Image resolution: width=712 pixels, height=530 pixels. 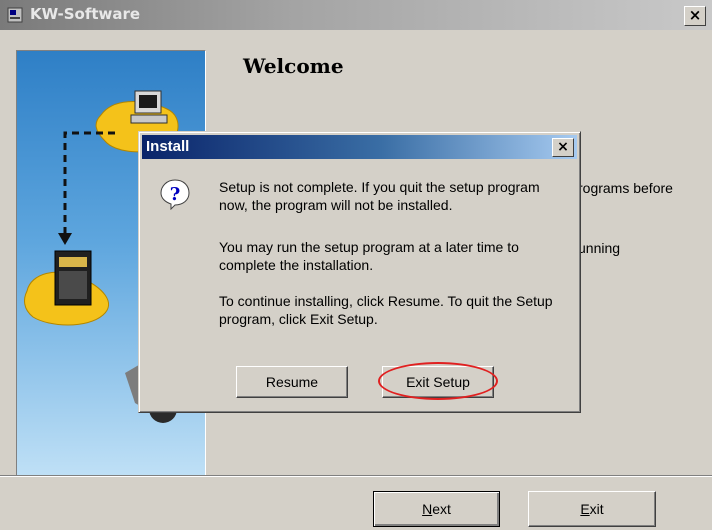 What do you see at coordinates (89, 186) in the screenshot?
I see `dashed-connector` at bounding box center [89, 186].